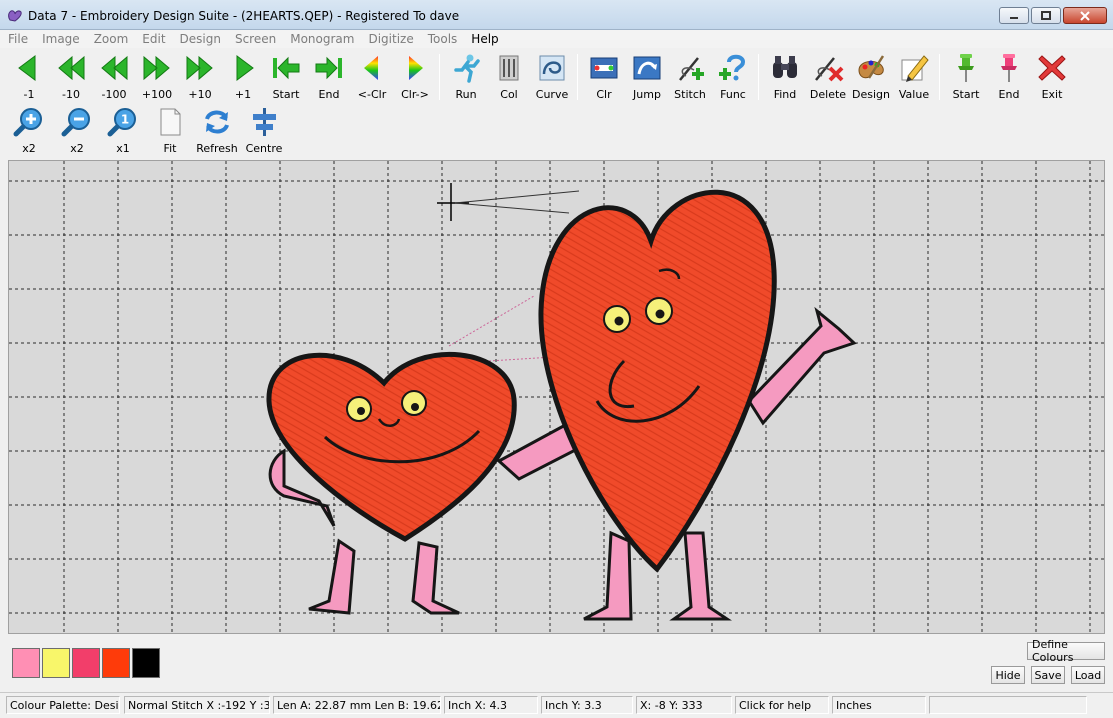 The image size is (1113, 718). I want to click on clear-button: Clr, so click(604, 77).